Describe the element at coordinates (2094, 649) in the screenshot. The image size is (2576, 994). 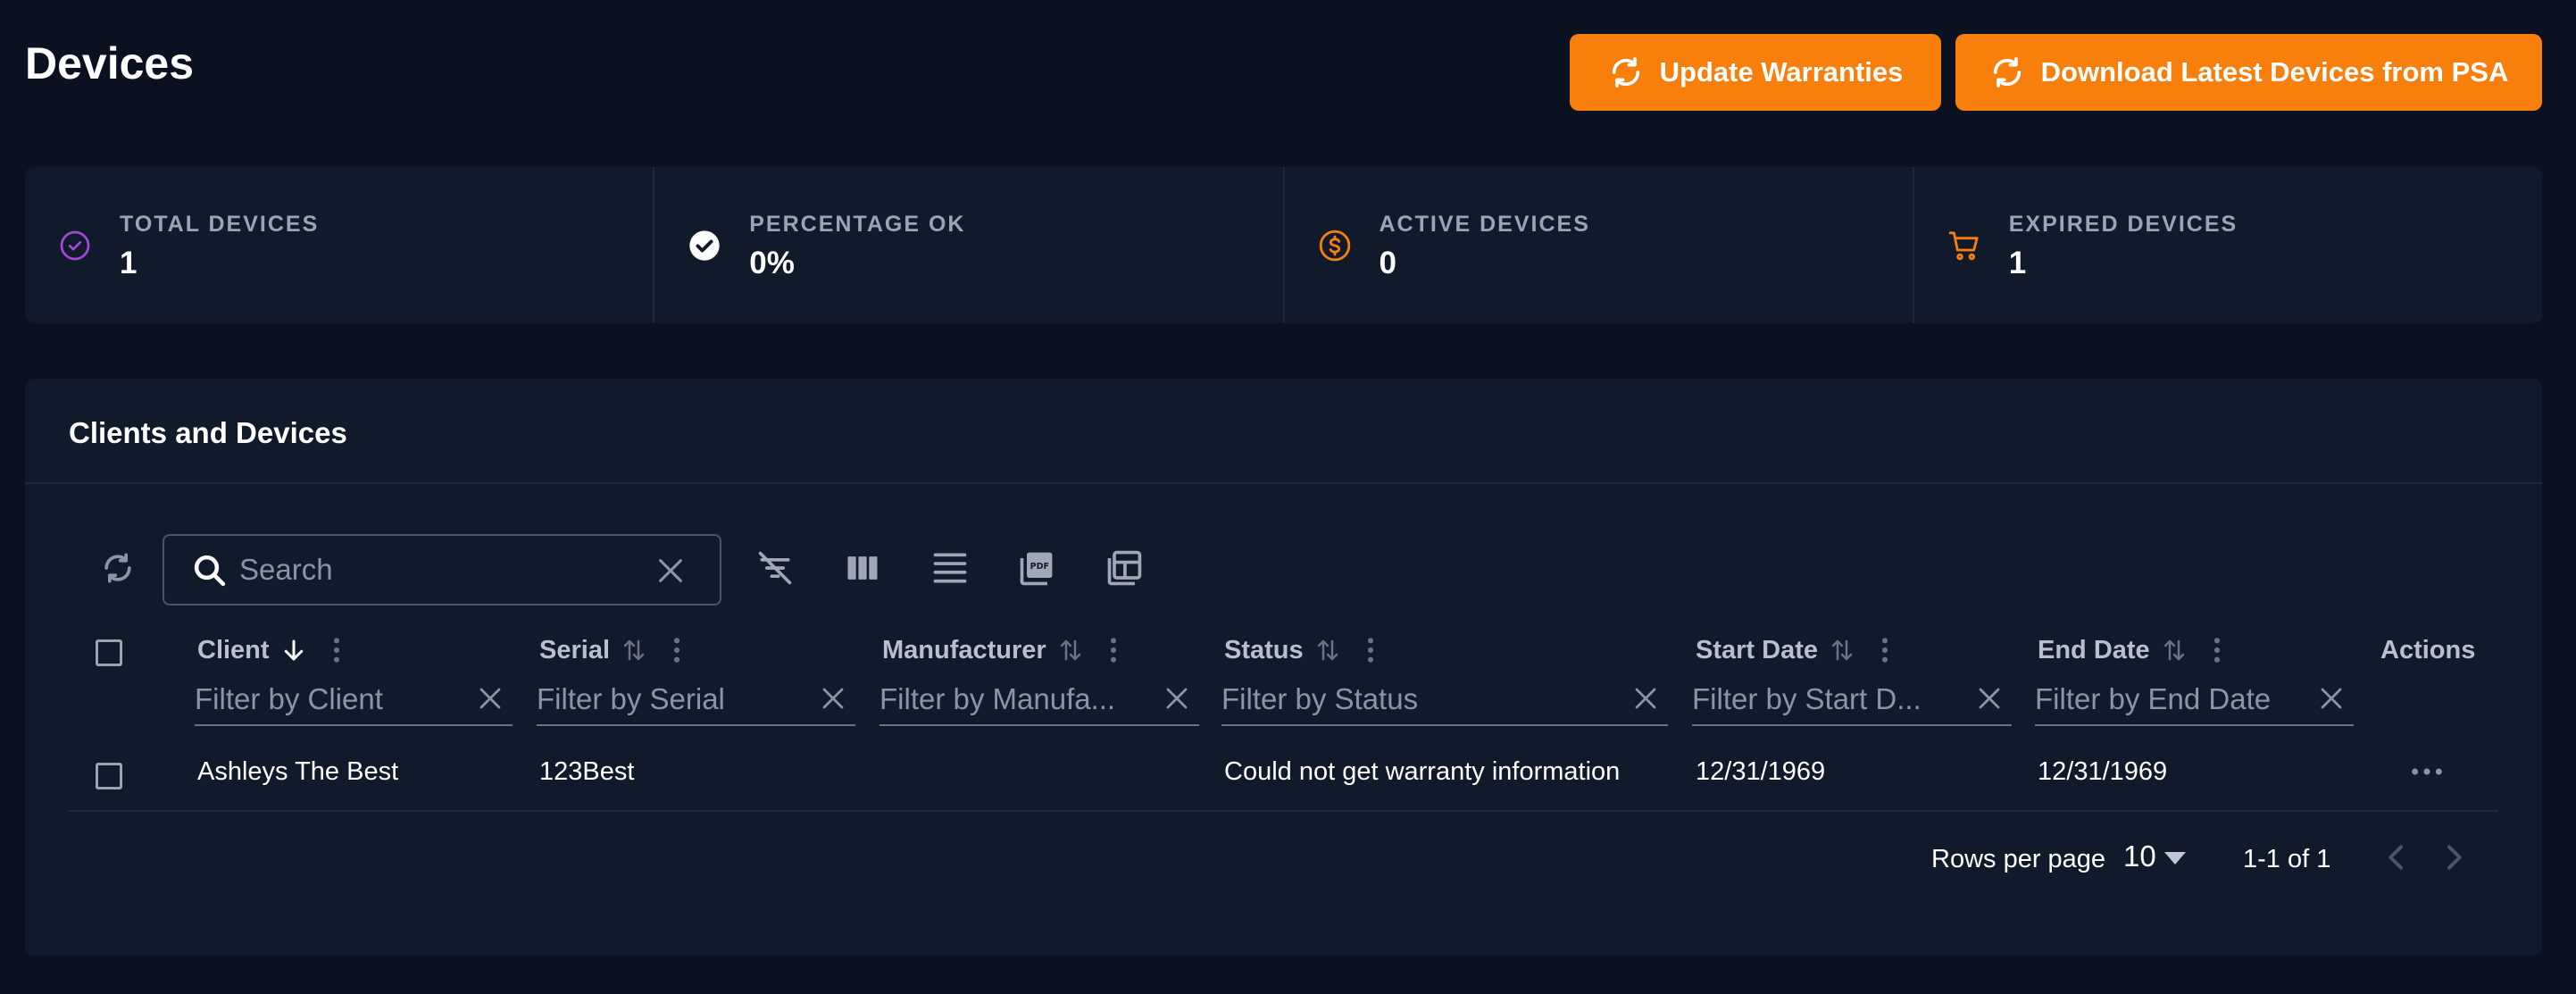
I see `column-title: End Date` at that location.